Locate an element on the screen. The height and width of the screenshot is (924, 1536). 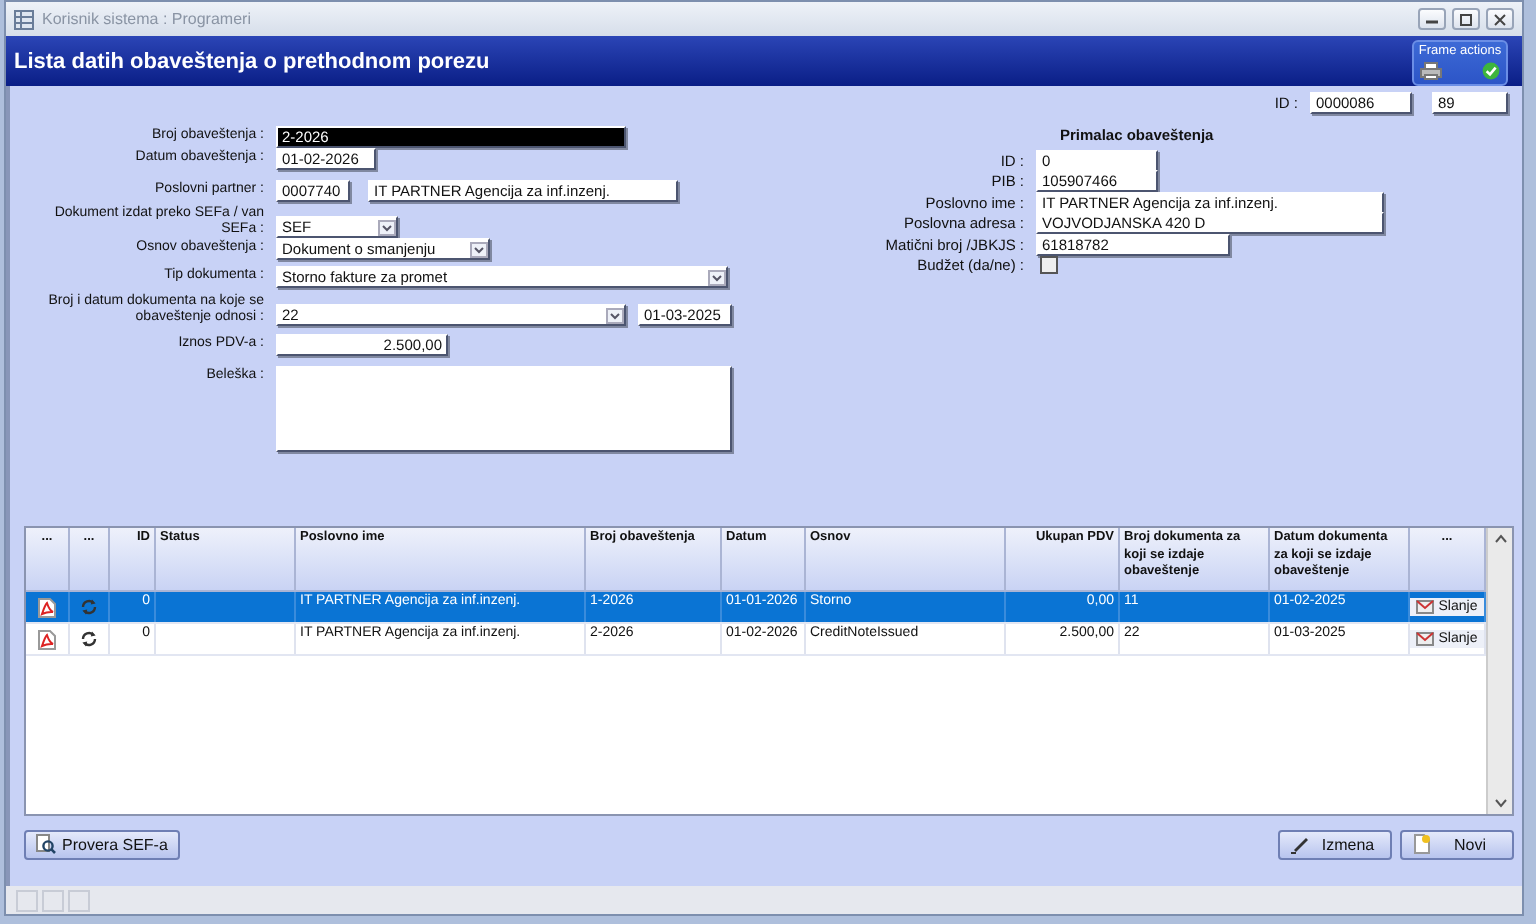
maximize-button is located at coordinates (1466, 19).